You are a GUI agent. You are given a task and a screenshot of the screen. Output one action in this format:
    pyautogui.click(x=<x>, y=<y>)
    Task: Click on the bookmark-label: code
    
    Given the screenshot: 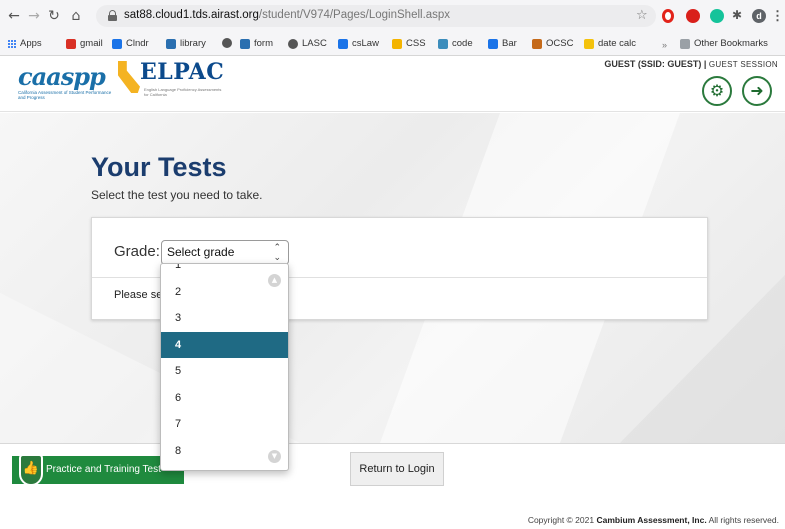 What is the action you would take?
    pyautogui.click(x=462, y=43)
    